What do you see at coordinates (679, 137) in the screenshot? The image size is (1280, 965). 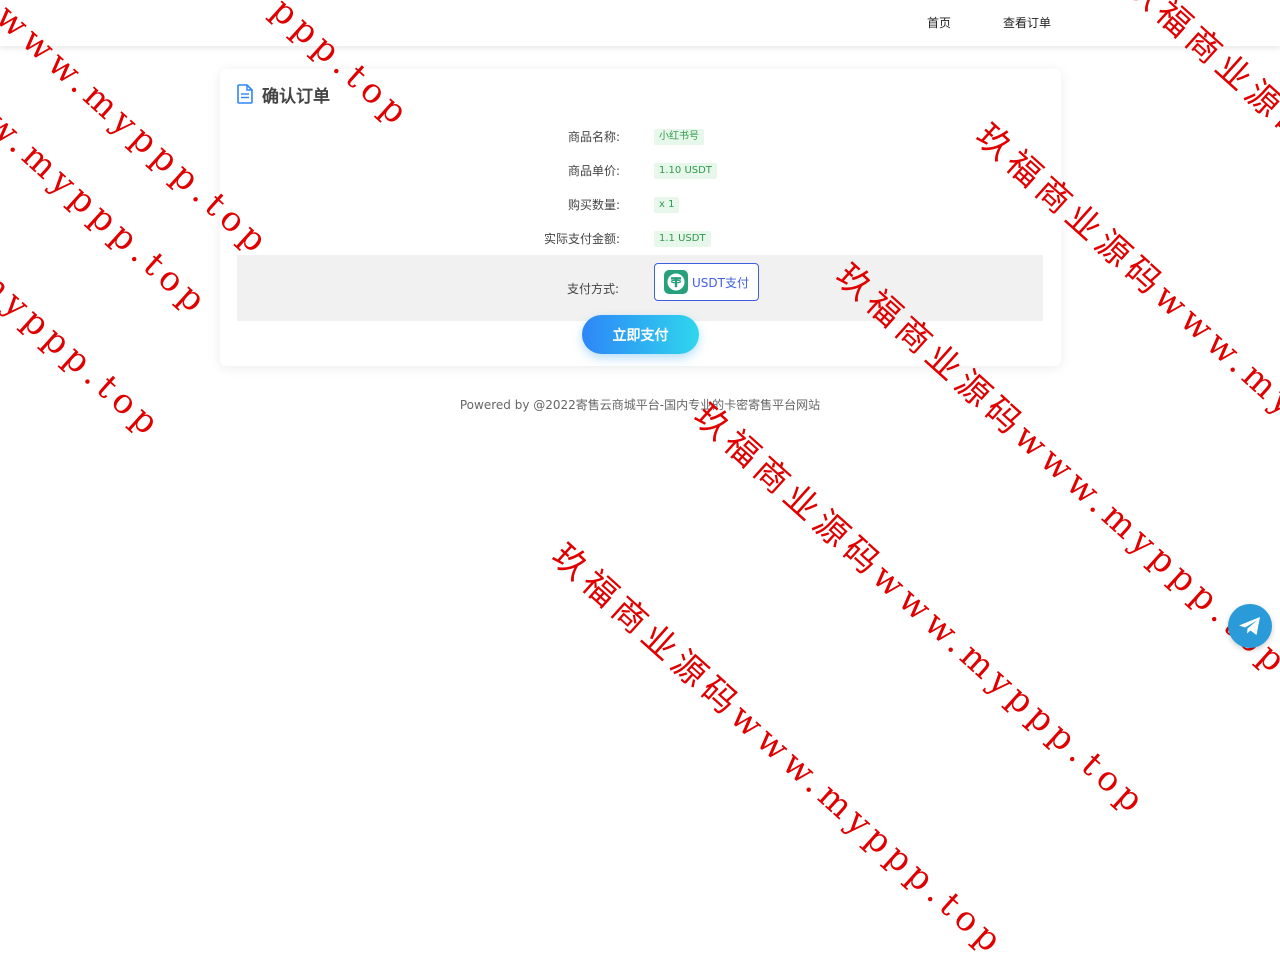 I see `product-name-value: 小红书号` at bounding box center [679, 137].